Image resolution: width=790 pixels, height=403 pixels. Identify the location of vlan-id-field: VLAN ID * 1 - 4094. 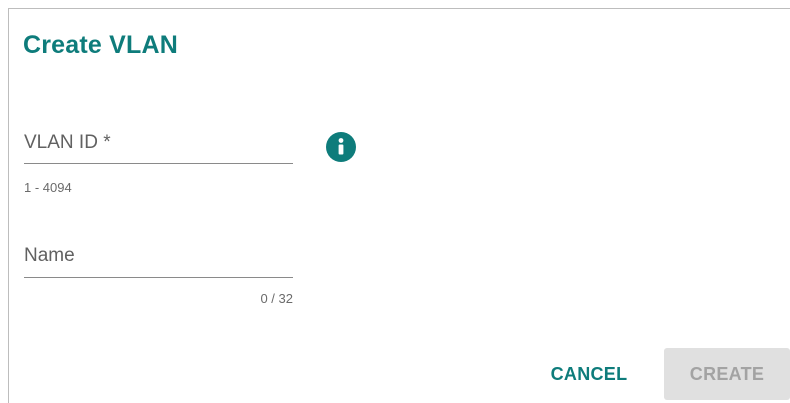
(158, 165).